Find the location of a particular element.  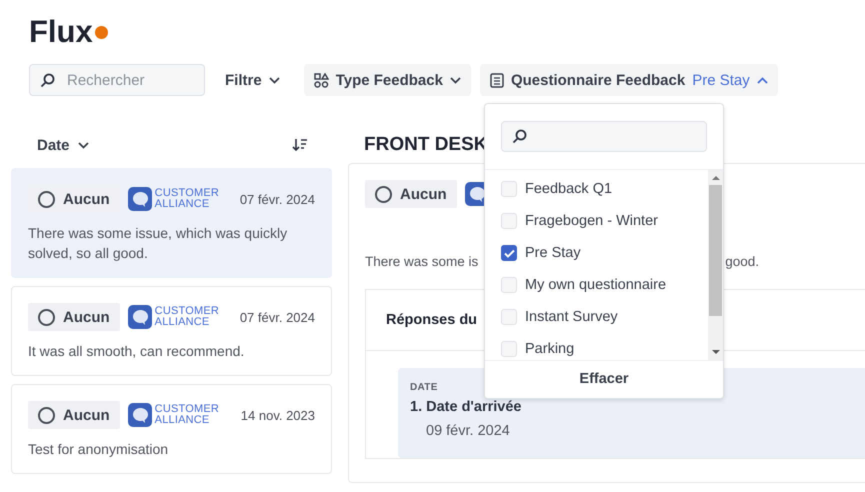

scroll-down-arrow-icon is located at coordinates (716, 352).